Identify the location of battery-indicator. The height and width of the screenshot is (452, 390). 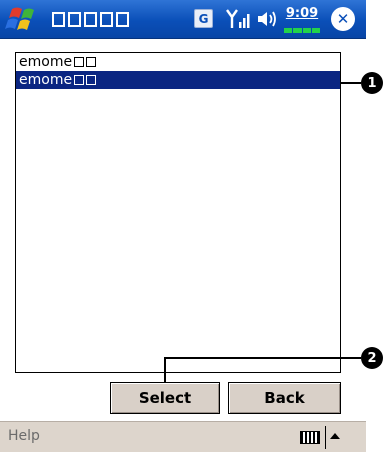
(302, 30).